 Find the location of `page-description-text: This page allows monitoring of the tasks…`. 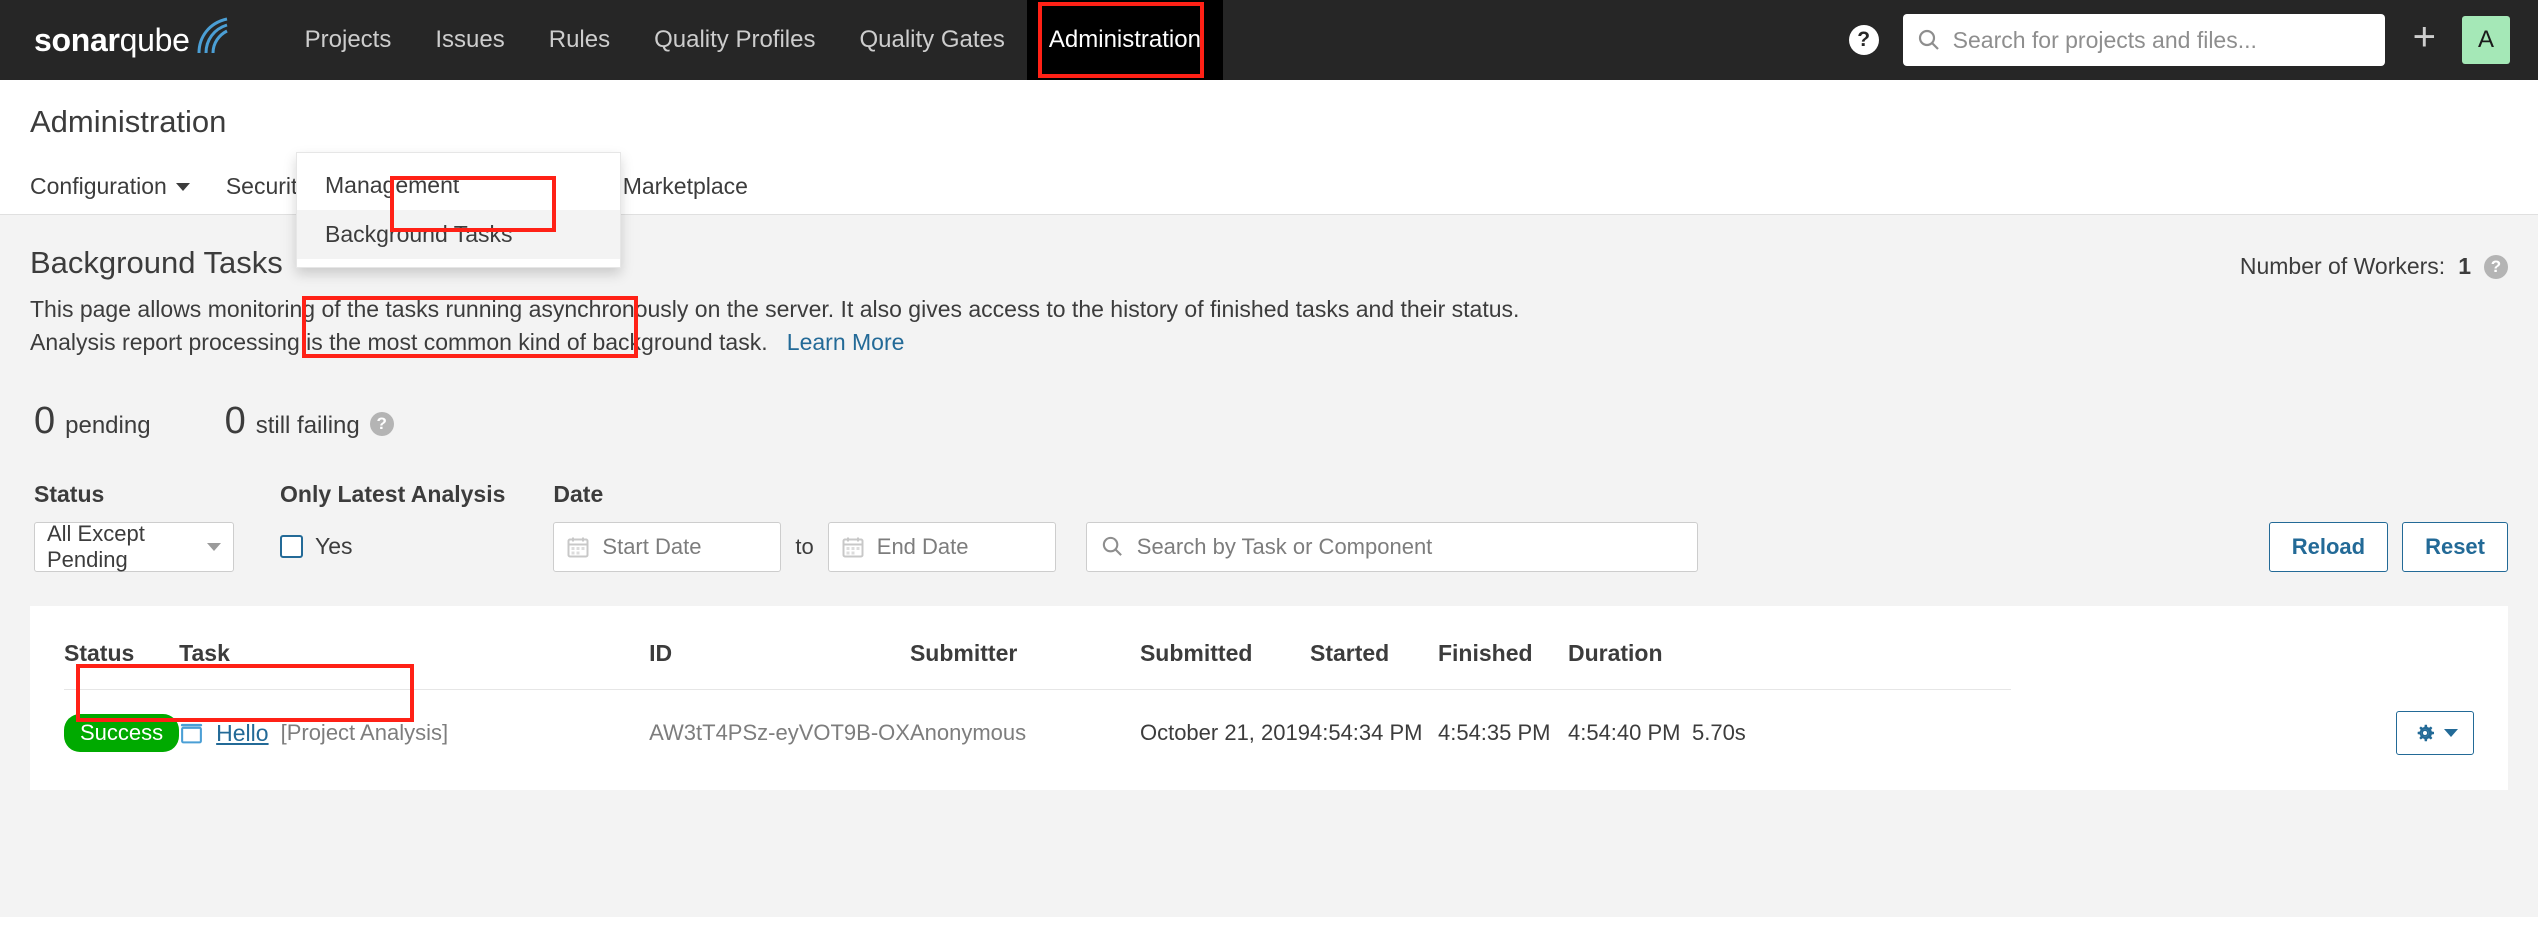

page-description-text: This page allows monitoring of the tasks… is located at coordinates (775, 326).